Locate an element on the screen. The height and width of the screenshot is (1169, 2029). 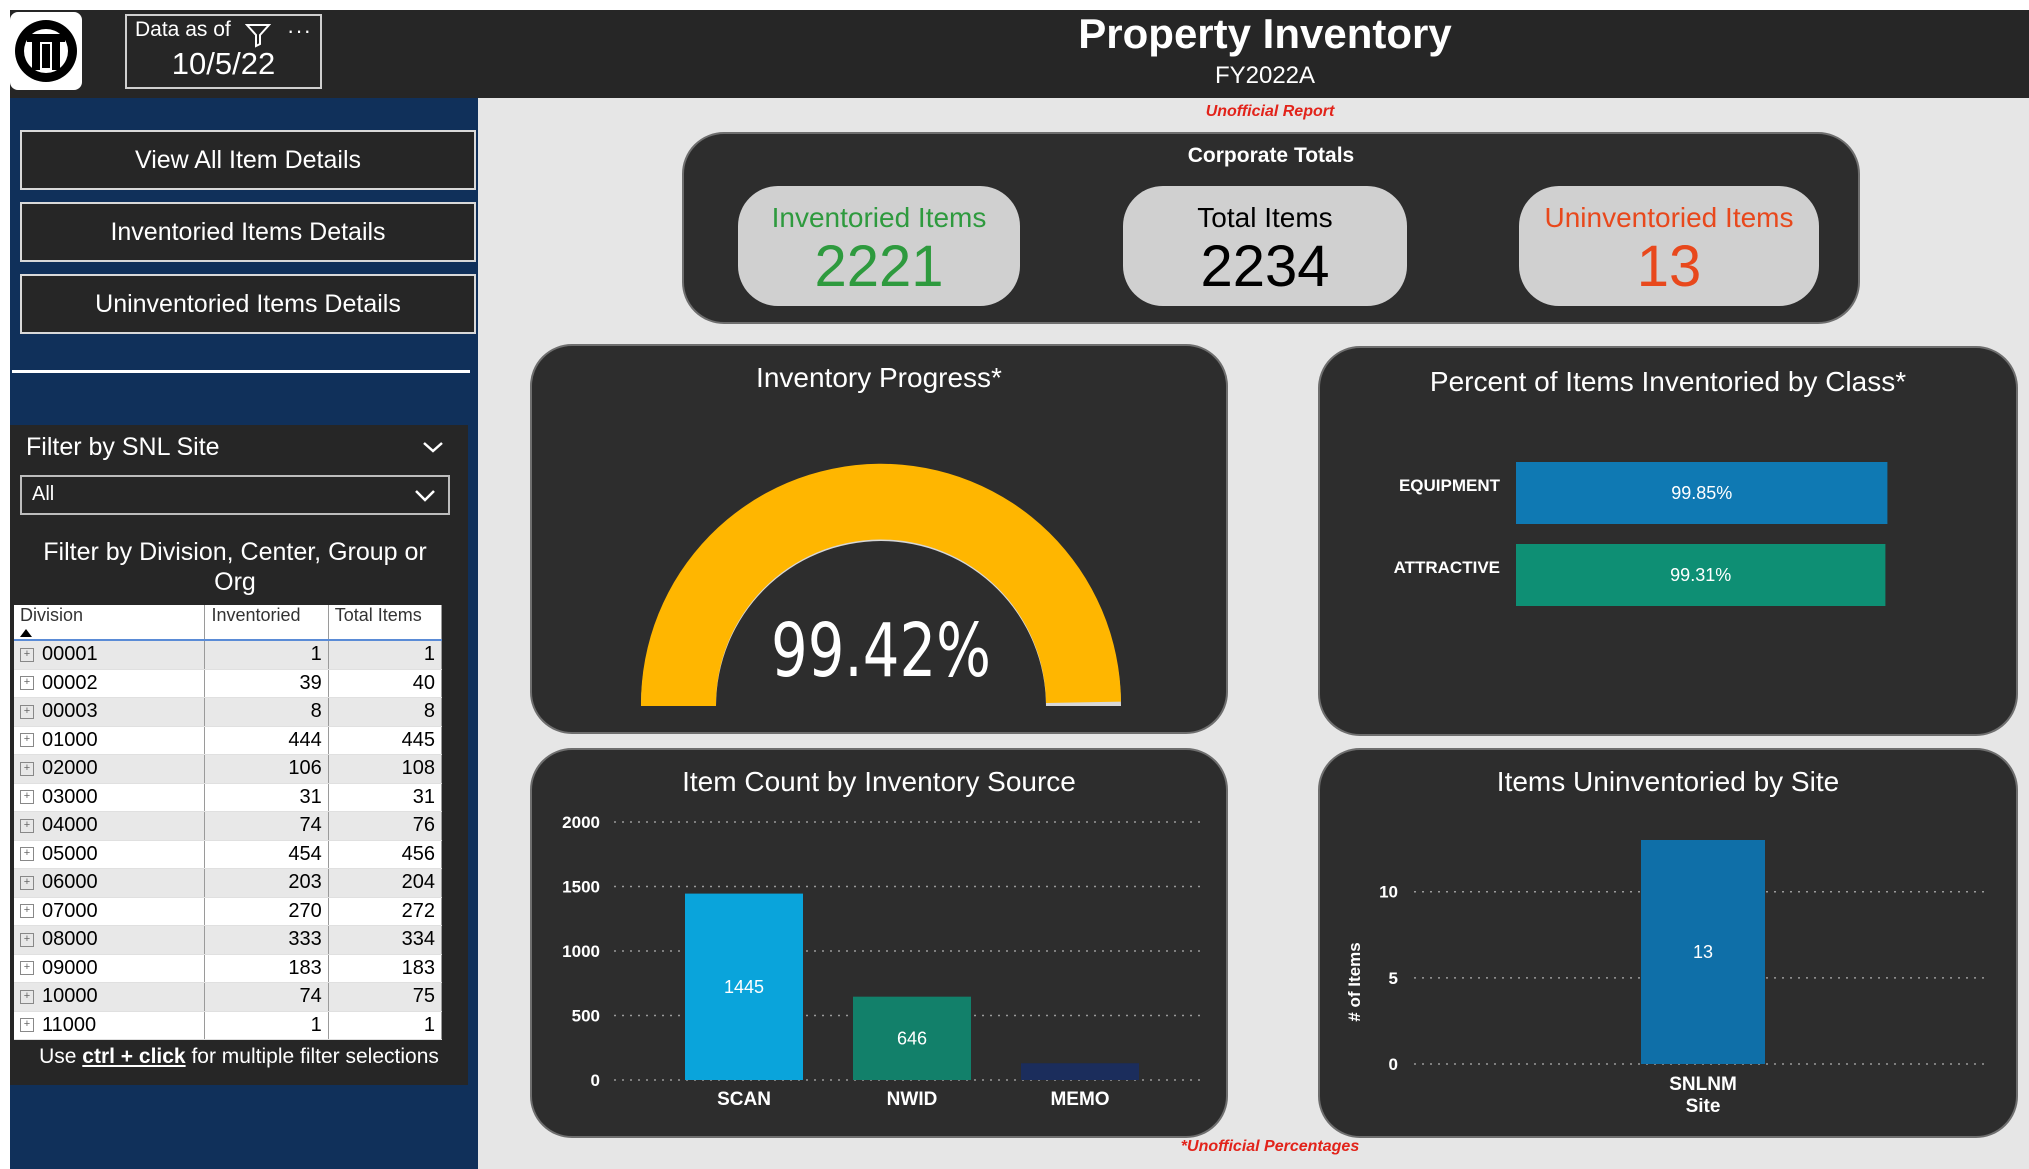
collapse-chevron-icon is located at coordinates (433, 447).